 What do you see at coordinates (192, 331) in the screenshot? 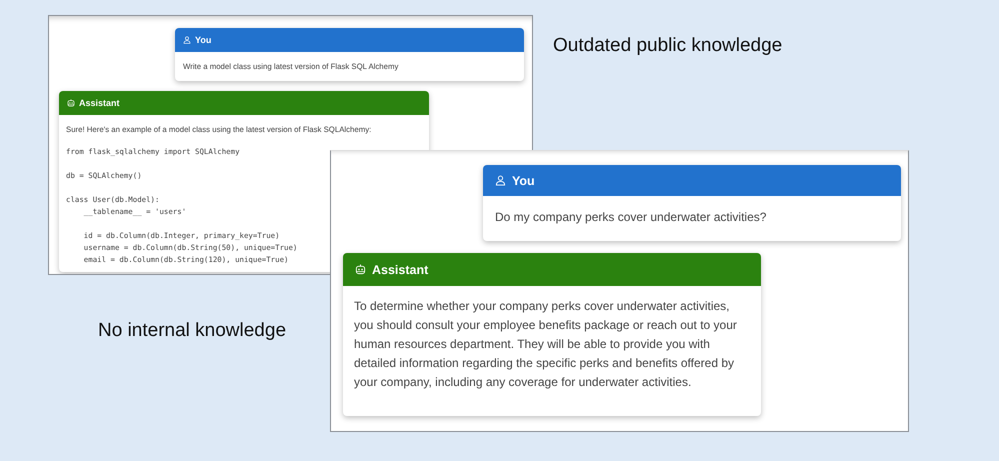
I see `slide-caption: No internal knowledge` at bounding box center [192, 331].